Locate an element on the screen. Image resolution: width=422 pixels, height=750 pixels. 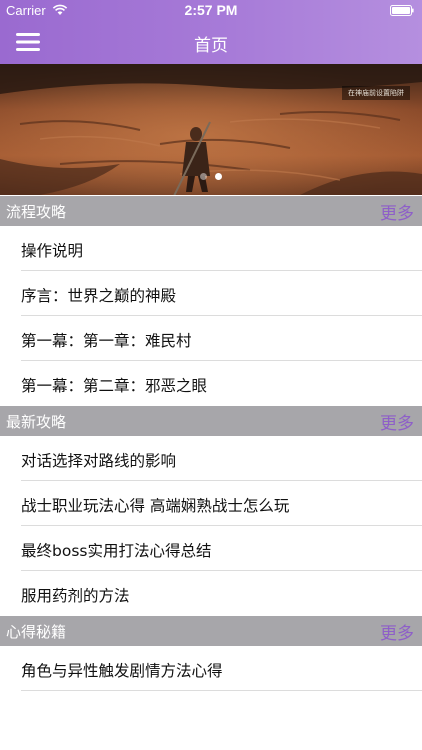
list-item: 角色与异性触发剧情方法心得 is located at coordinates (211, 668).